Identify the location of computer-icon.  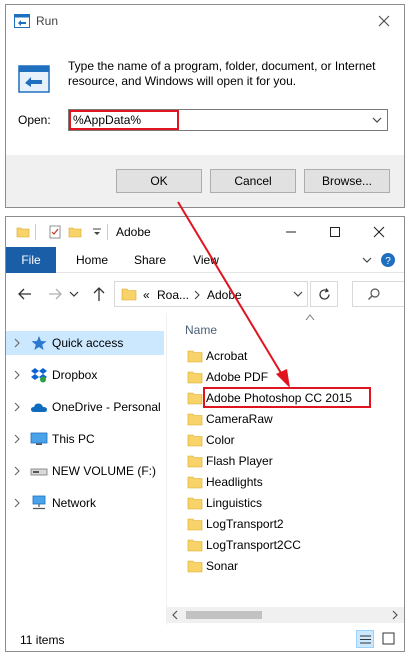
(39, 438).